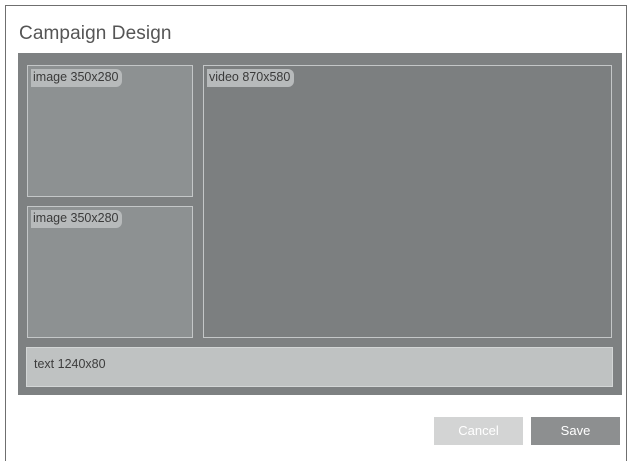 The height and width of the screenshot is (461, 628). Describe the element at coordinates (110, 272) in the screenshot. I see `image-slot-bottom: image 350x280` at that location.